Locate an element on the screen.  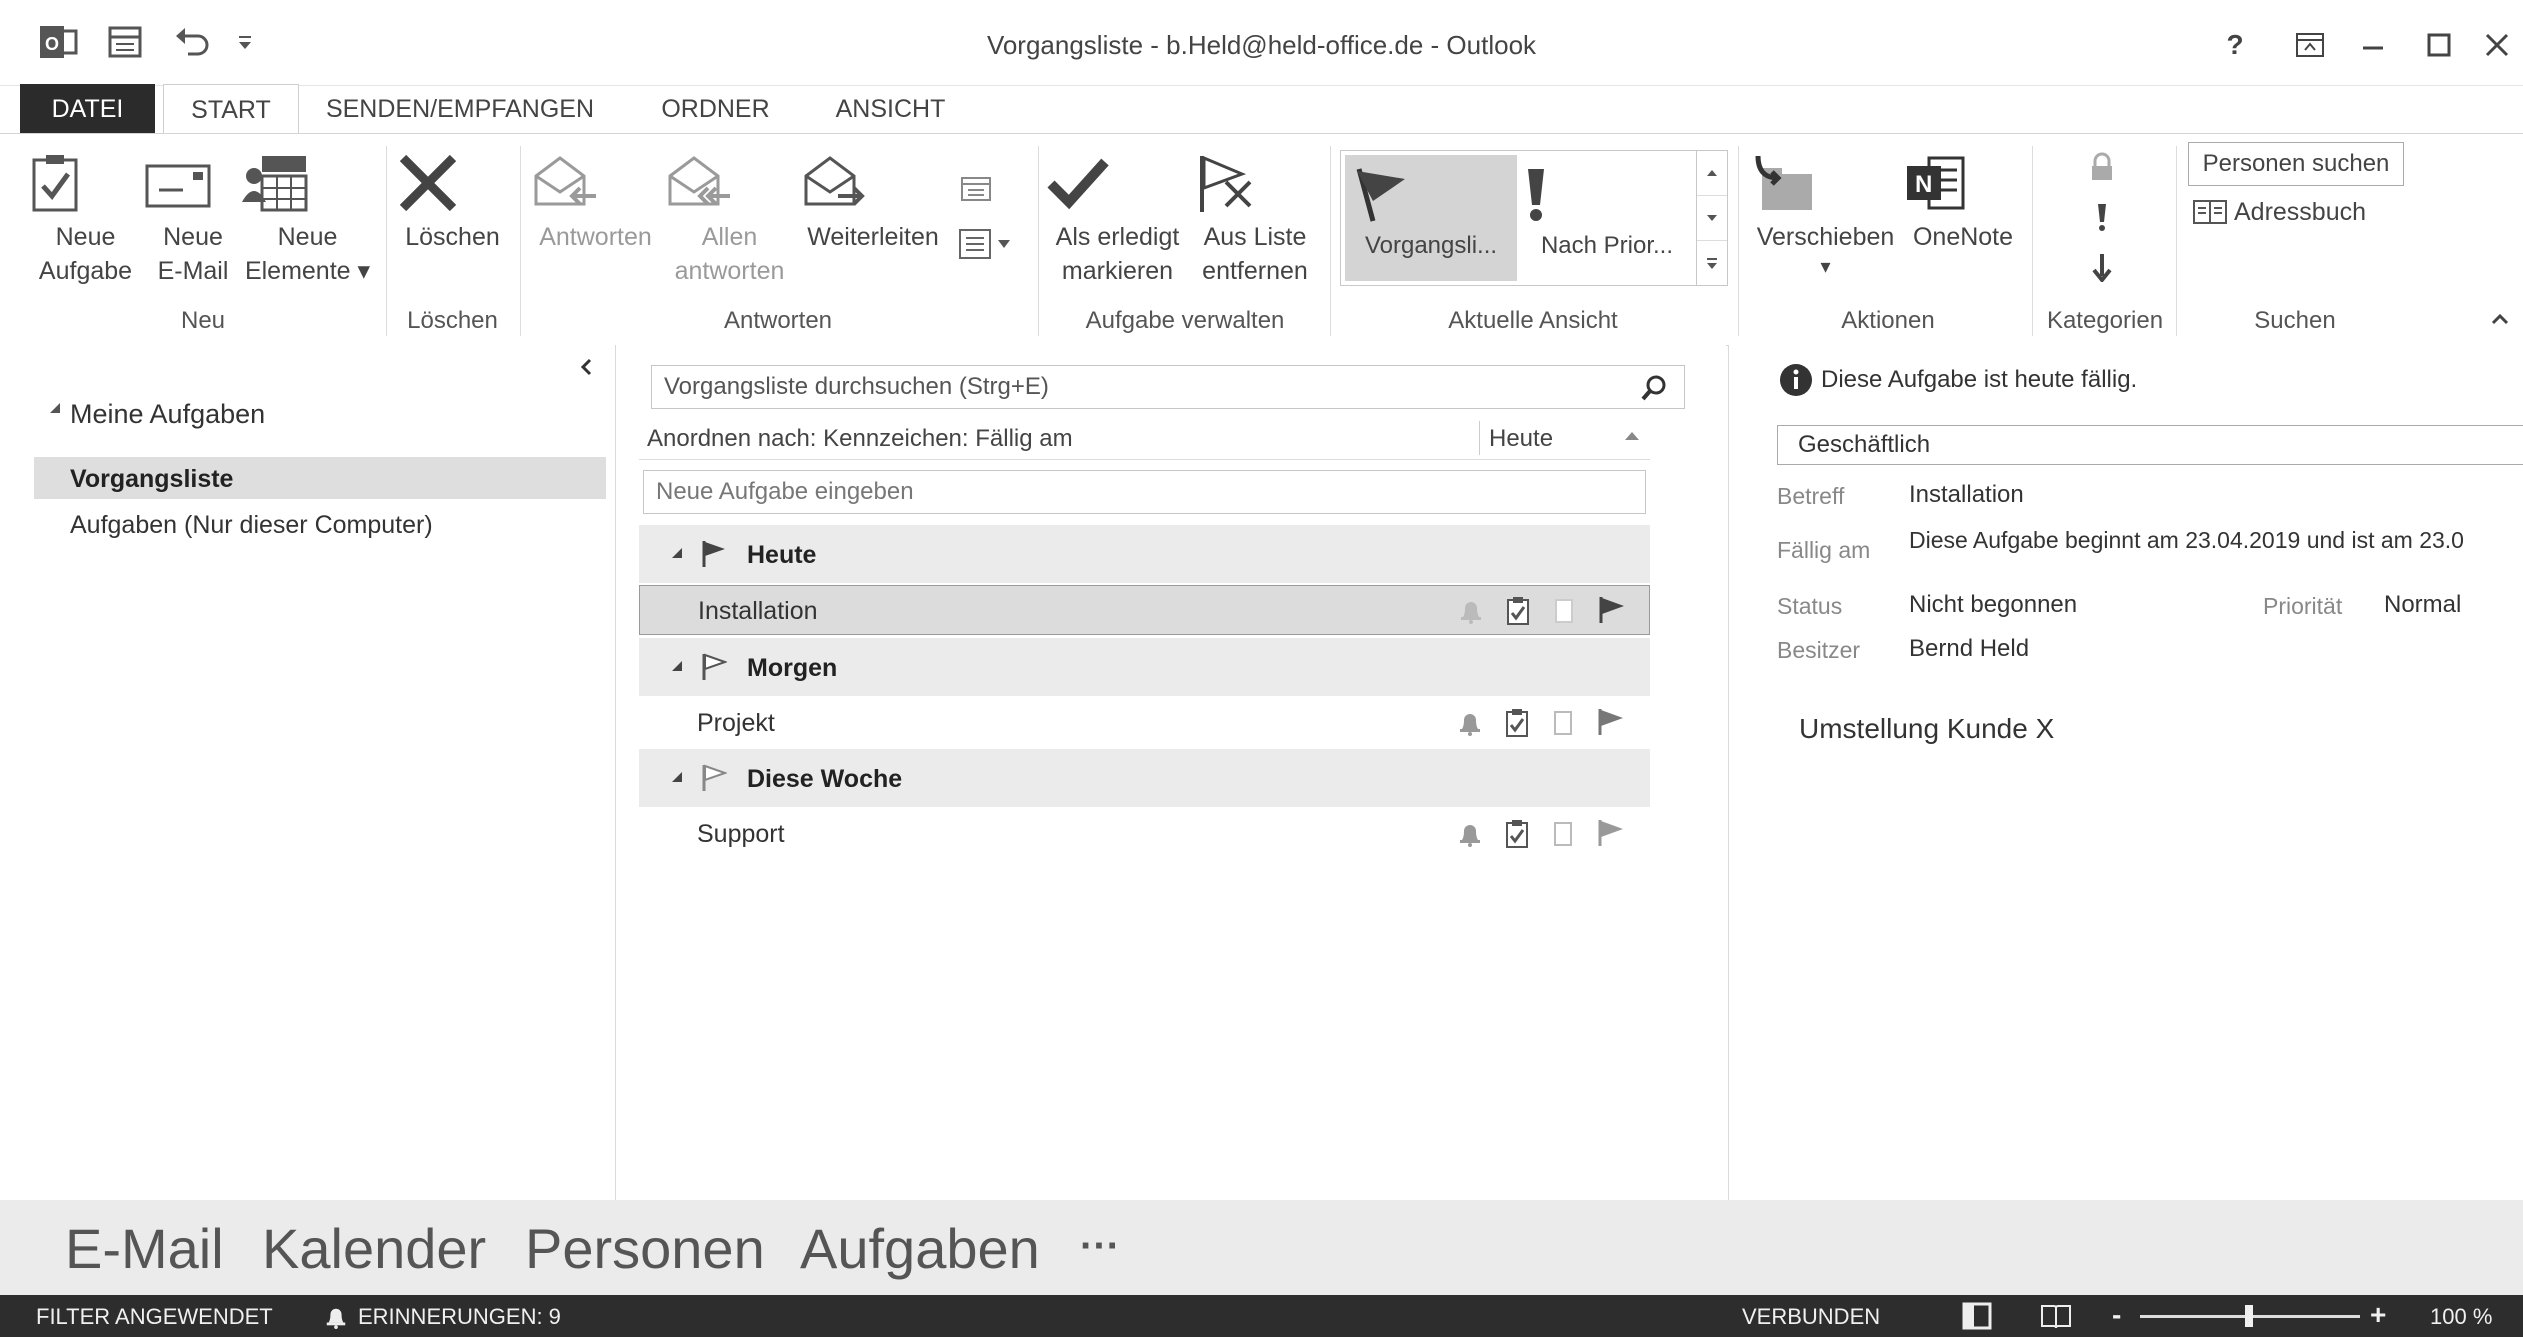
module-navigation: E-Mail Kalender Personen Aufgaben ··· is located at coordinates (1261, 1247).